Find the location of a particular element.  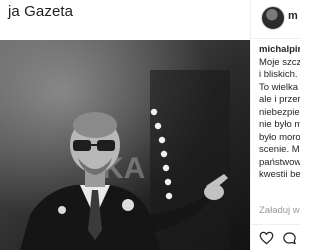

caption-username: michalpira is located at coordinates (279, 50).